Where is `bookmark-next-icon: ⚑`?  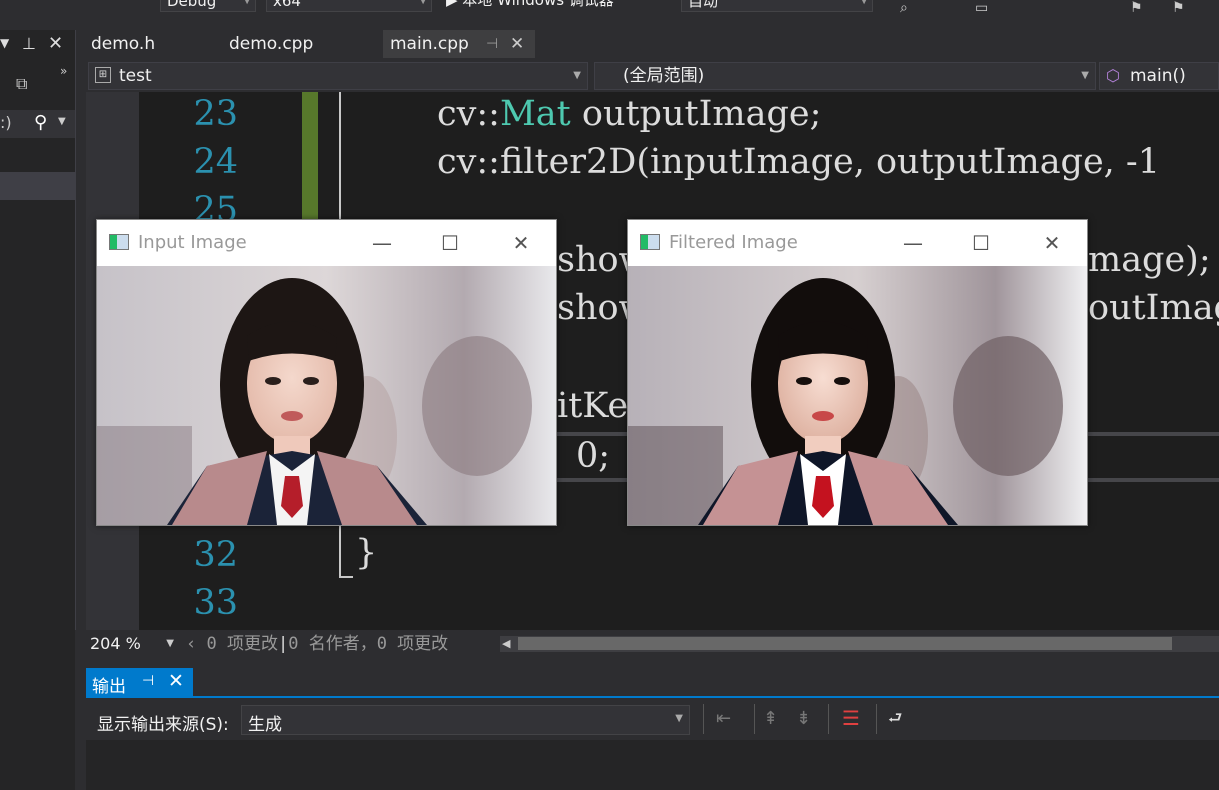
bookmark-next-icon: ⚑ is located at coordinates (1178, 8).